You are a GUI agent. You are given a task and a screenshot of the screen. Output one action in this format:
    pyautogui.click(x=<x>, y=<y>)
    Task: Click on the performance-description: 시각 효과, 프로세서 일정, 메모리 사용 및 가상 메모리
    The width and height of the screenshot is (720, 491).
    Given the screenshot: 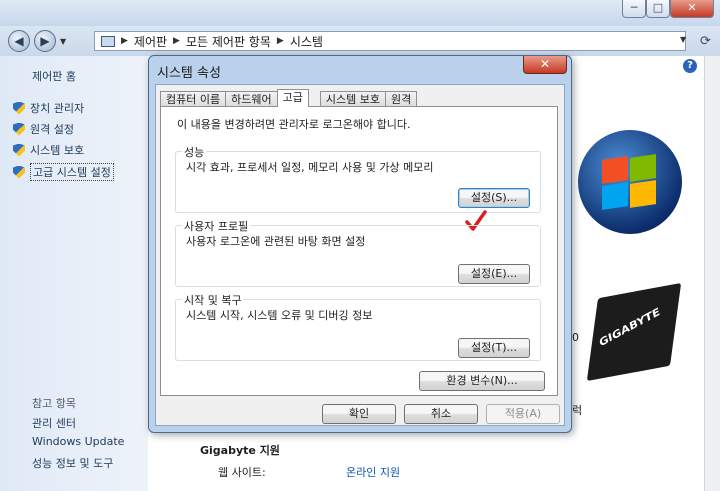 What is the action you would take?
    pyautogui.click(x=310, y=167)
    